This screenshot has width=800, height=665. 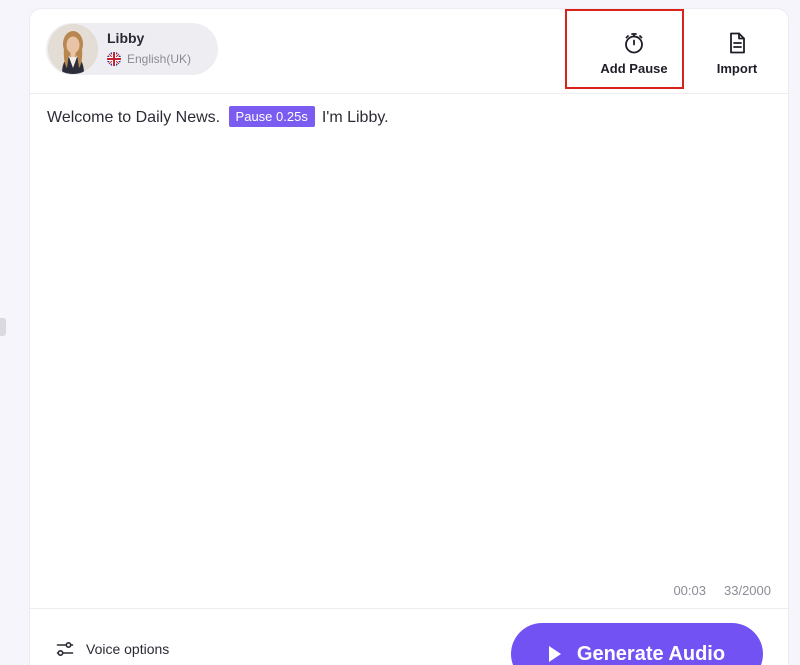 What do you see at coordinates (722, 590) in the screenshot?
I see `editor-stats: 00:03 33/2000` at bounding box center [722, 590].